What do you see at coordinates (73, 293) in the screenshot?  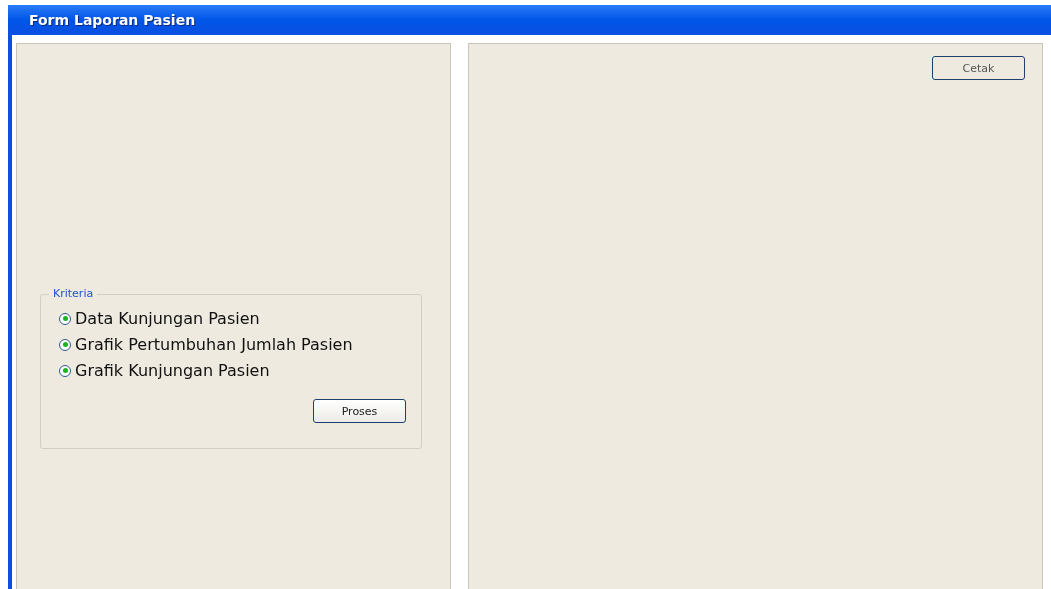 I see `group-title: Kriteria` at bounding box center [73, 293].